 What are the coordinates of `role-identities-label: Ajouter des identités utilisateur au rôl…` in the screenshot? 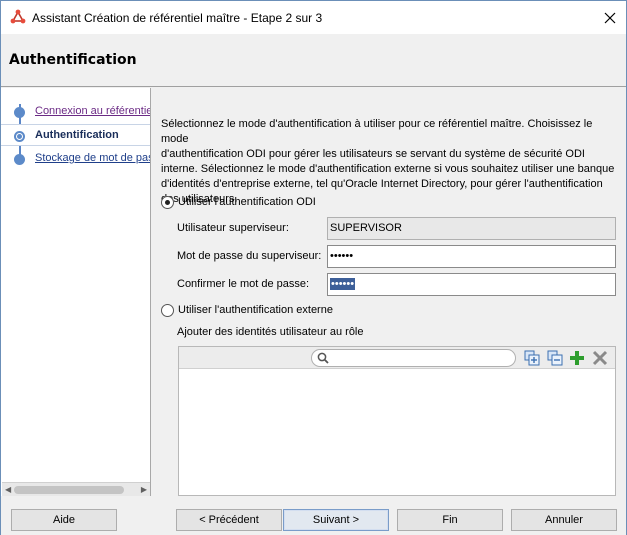 It's located at (270, 332).